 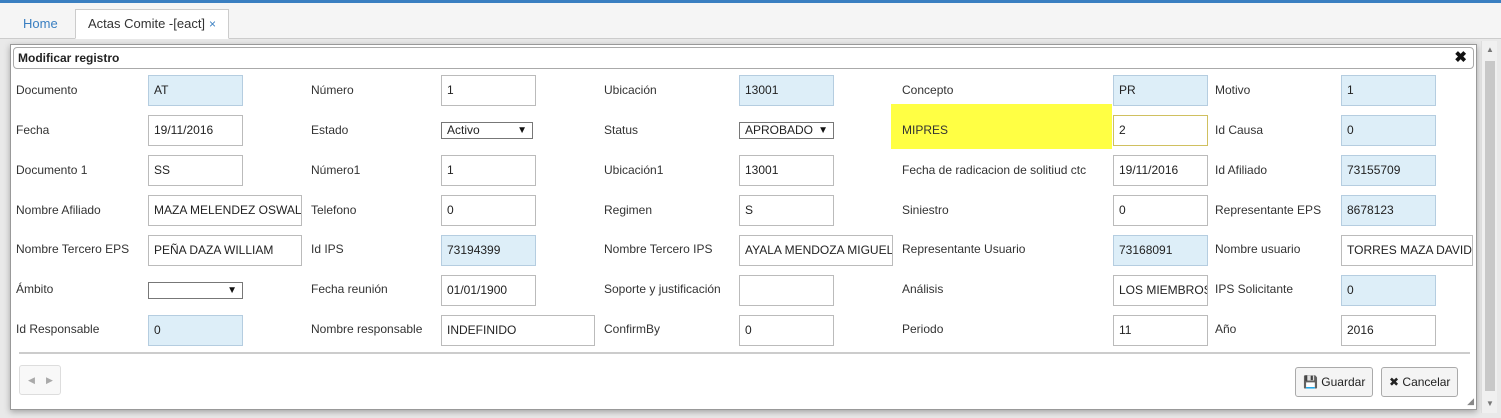 I want to click on nombre-usuario-field: TORRES MAZA DAVID, so click(x=1407, y=250).